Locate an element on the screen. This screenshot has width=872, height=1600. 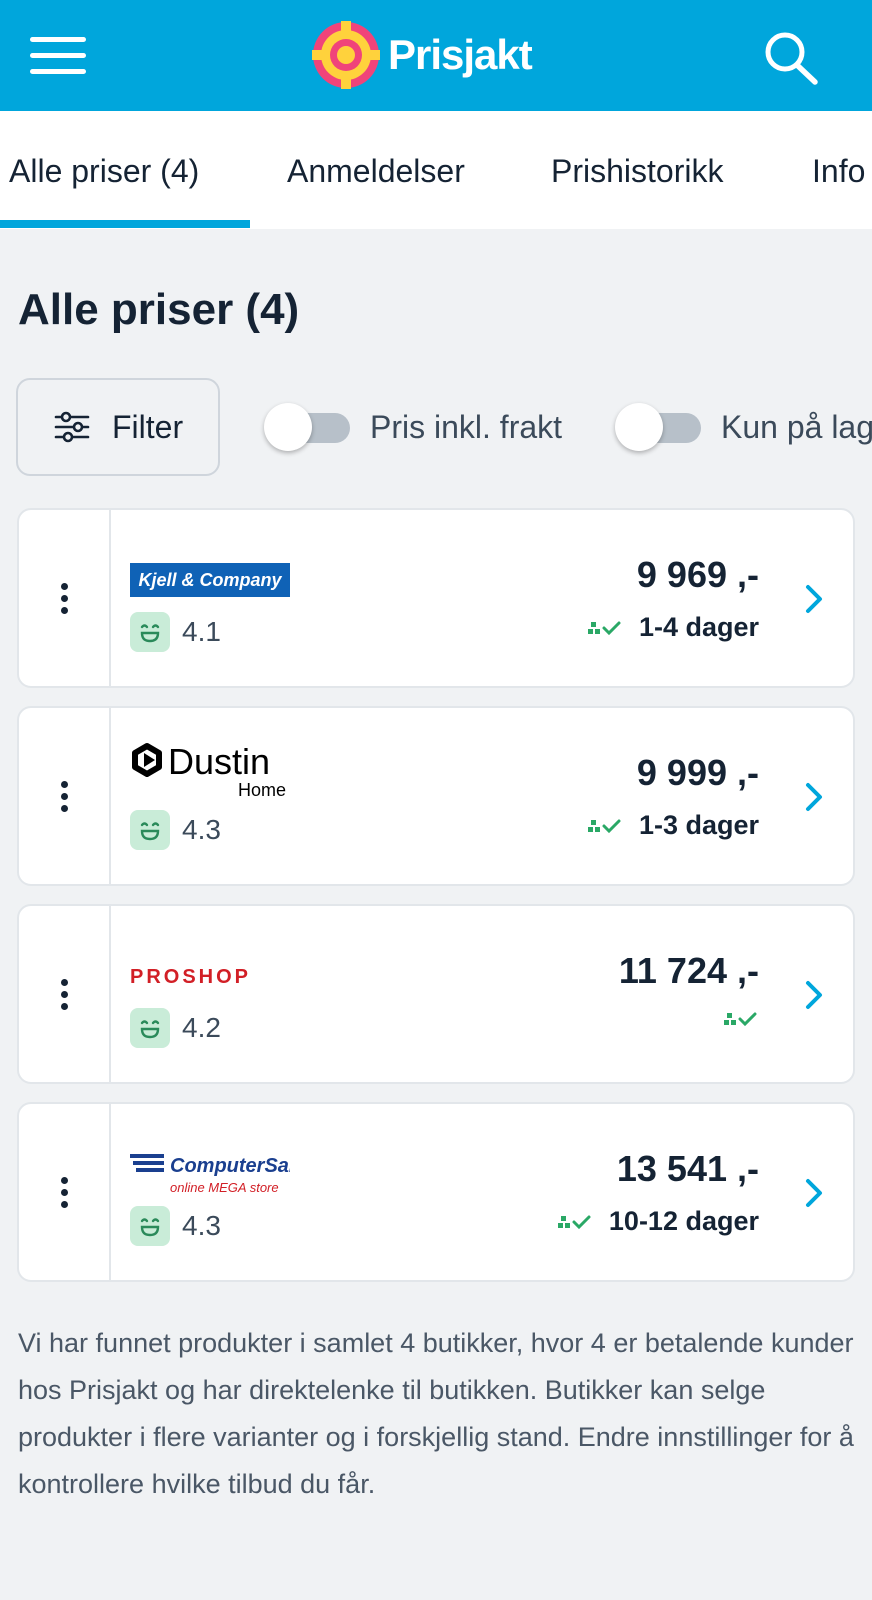
store-rating: 4.2 is located at coordinates (175, 1028).